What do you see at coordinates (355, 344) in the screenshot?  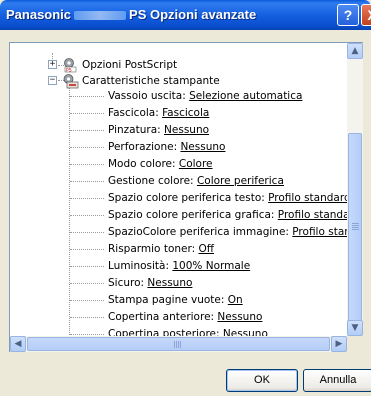 I see `scrollbar-corner` at bounding box center [355, 344].